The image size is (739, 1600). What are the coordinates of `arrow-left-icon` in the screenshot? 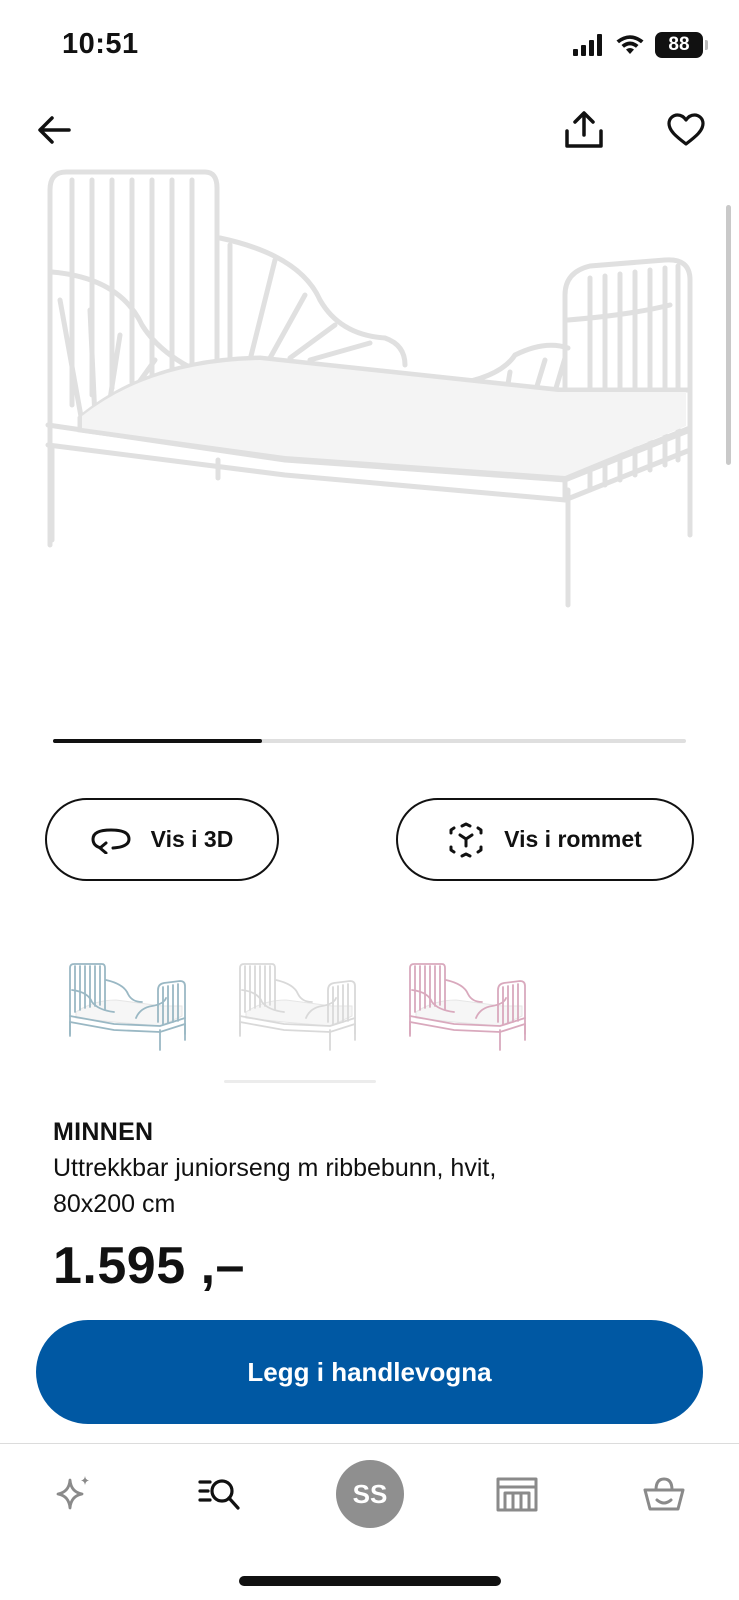 It's located at (54, 130).